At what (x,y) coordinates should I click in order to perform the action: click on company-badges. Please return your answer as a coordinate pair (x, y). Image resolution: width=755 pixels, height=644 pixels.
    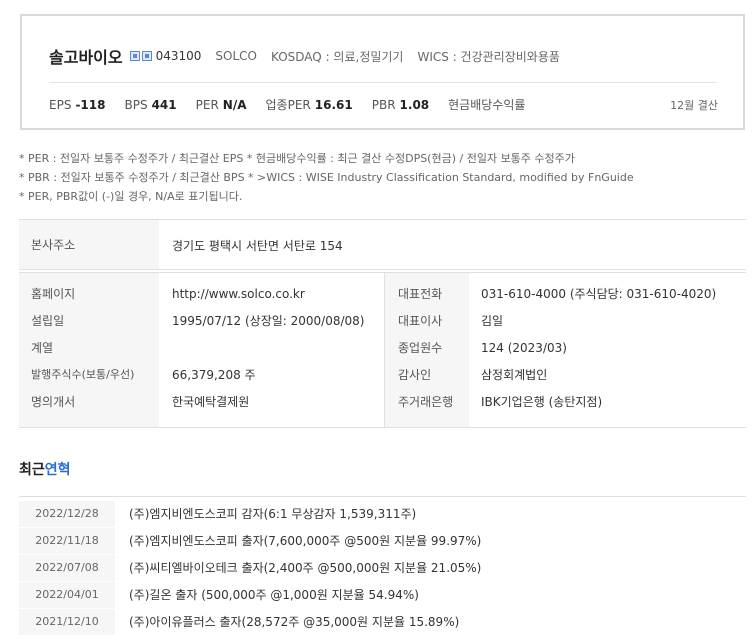
    Looking at the image, I should click on (140, 56).